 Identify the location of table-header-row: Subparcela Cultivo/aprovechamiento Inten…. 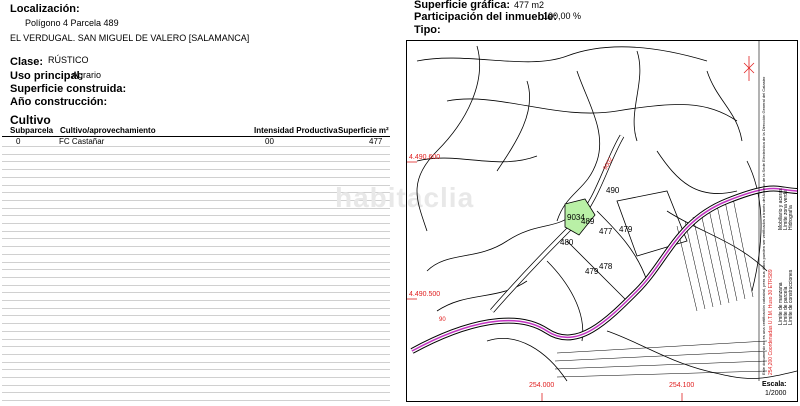
(196, 131).